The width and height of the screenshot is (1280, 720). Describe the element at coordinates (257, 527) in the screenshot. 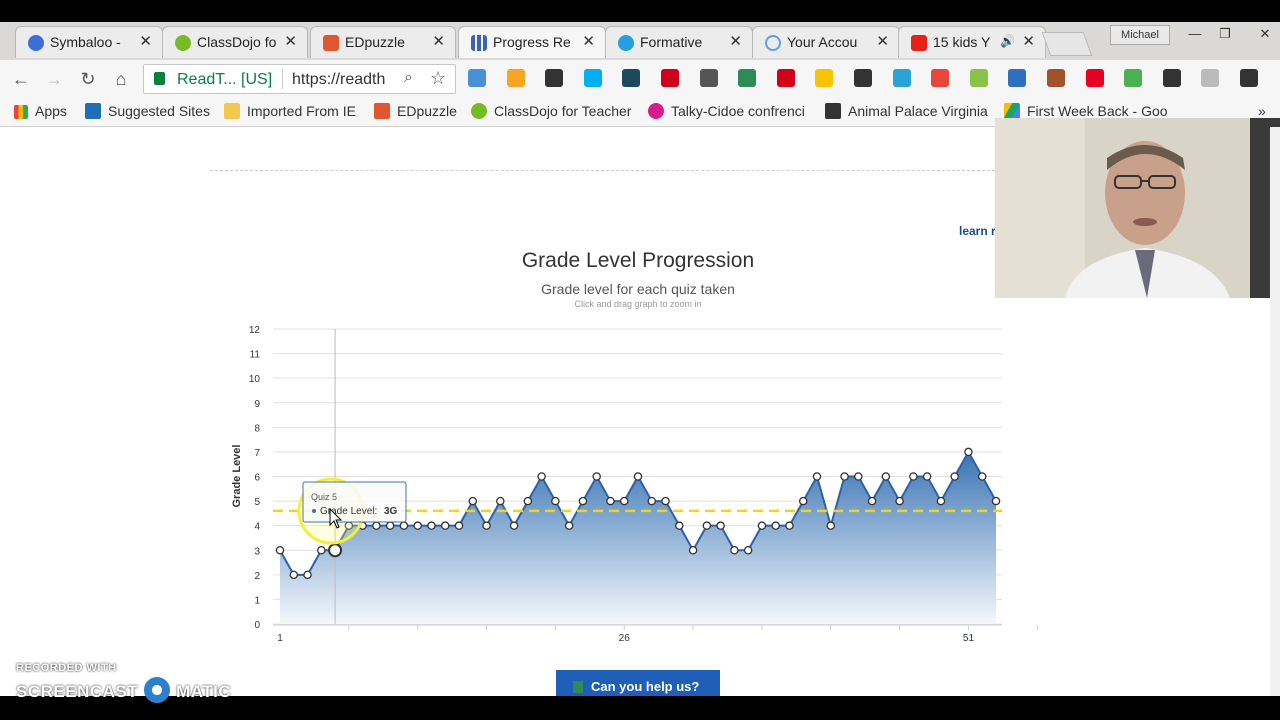

I see `y-tick-label: 4` at that location.